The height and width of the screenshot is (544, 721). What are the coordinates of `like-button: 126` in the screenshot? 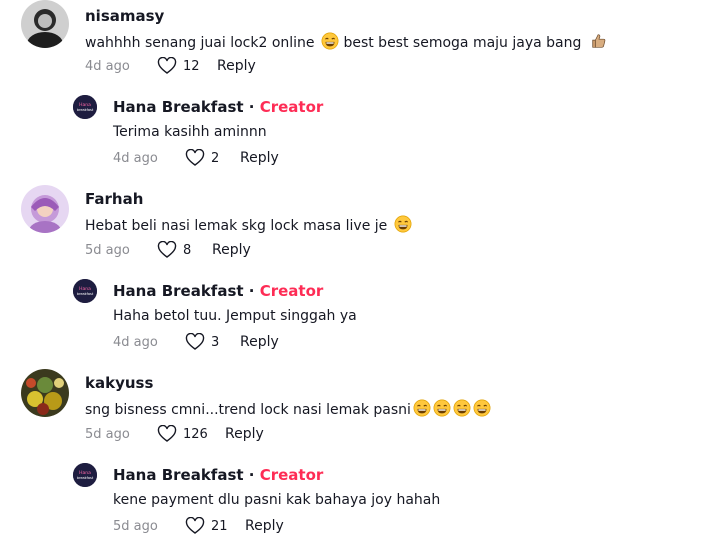 It's located at (182, 434).